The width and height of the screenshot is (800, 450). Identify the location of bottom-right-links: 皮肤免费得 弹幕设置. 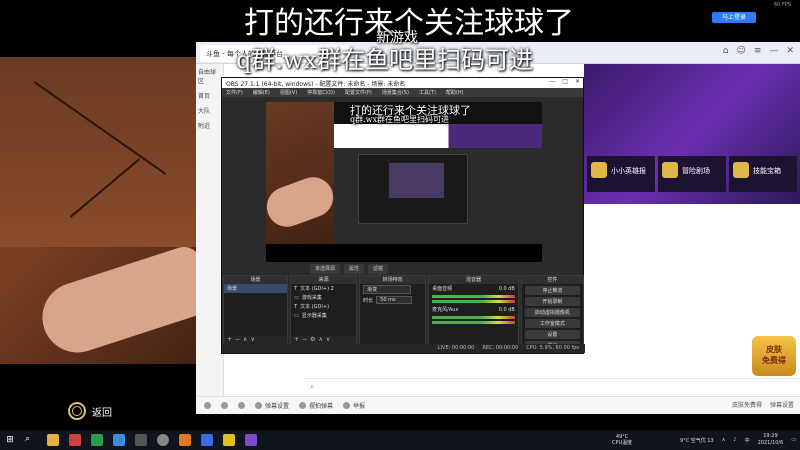
(763, 404).